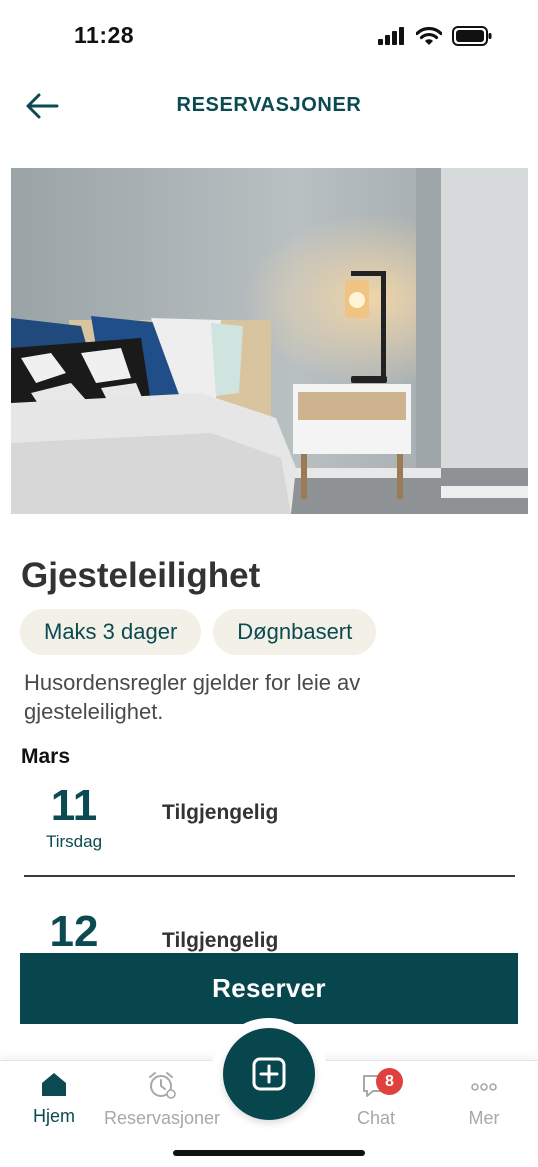 This screenshot has width=538, height=1167. What do you see at coordinates (269, 988) in the screenshot?
I see `reserve-button: Reserver` at bounding box center [269, 988].